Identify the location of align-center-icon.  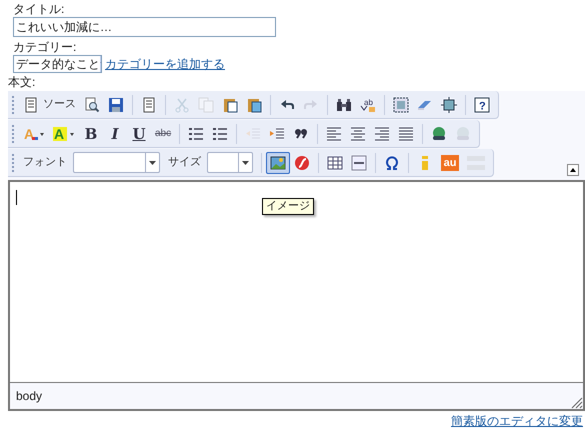
(358, 134).